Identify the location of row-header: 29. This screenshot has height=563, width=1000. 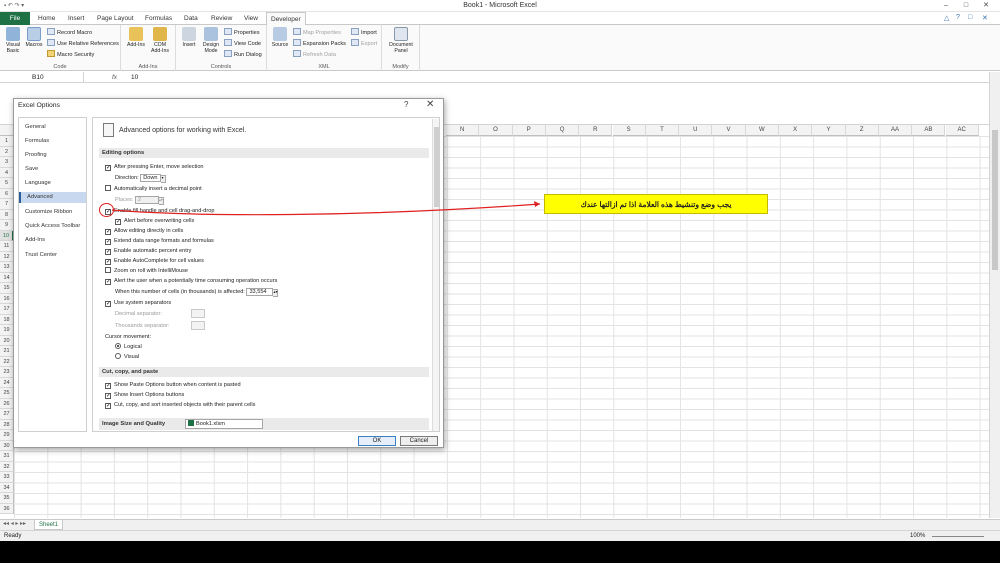
(7, 435).